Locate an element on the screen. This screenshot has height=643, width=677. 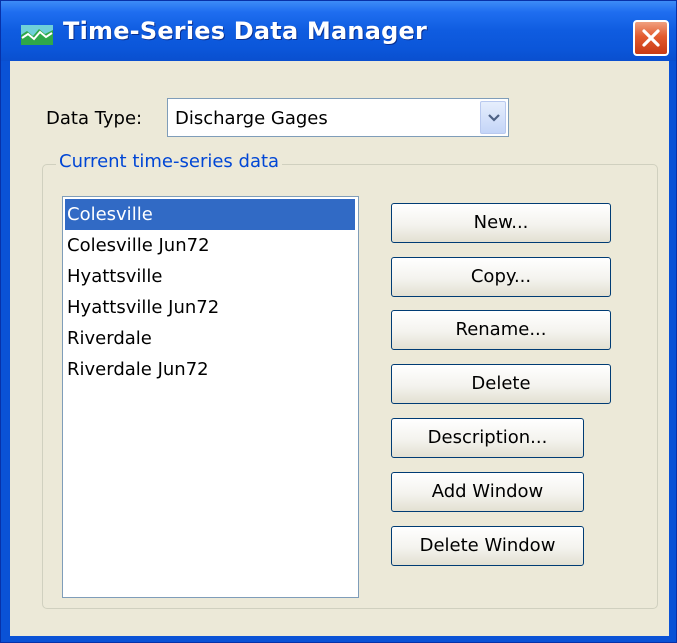
close-icon is located at coordinates (651, 38).